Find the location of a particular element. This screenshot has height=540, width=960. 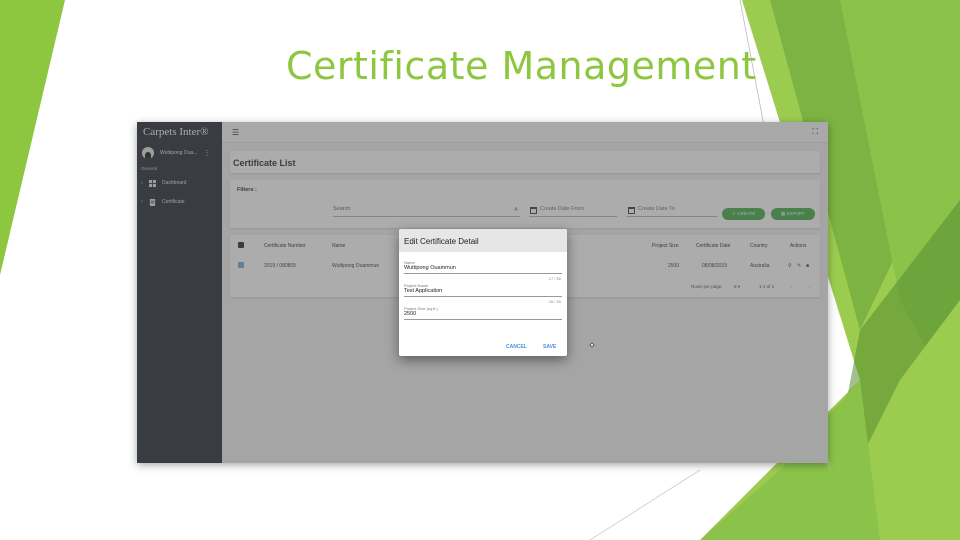

project-name-field-underline is located at coordinates (483, 296).